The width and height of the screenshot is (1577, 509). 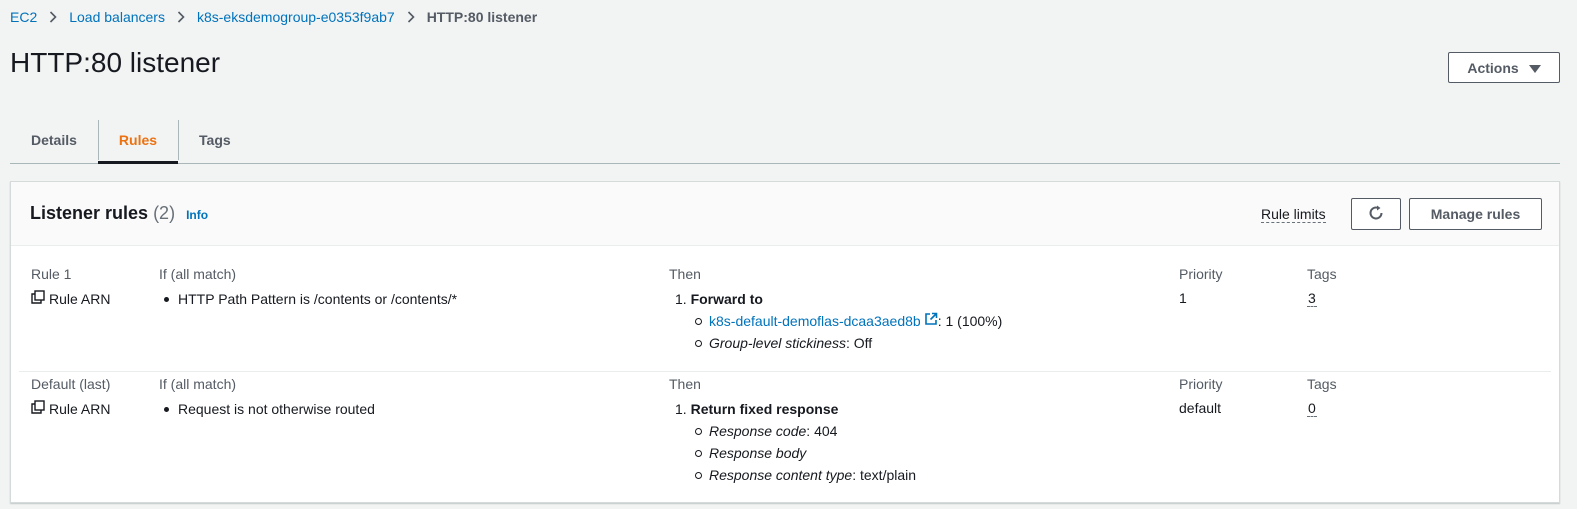 I want to click on manage-rules-label: Manage rules, so click(x=1475, y=214).